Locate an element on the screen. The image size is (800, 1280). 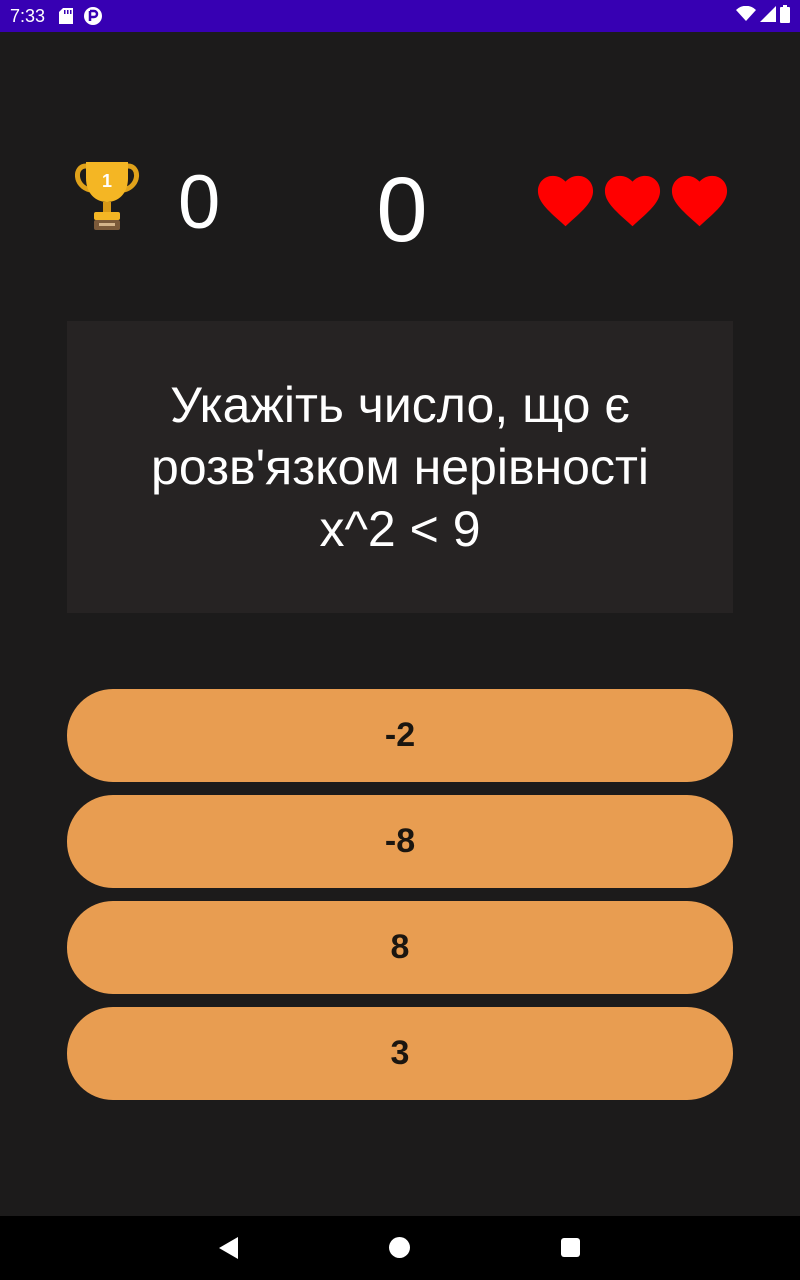
signal-icon is located at coordinates (768, 16).